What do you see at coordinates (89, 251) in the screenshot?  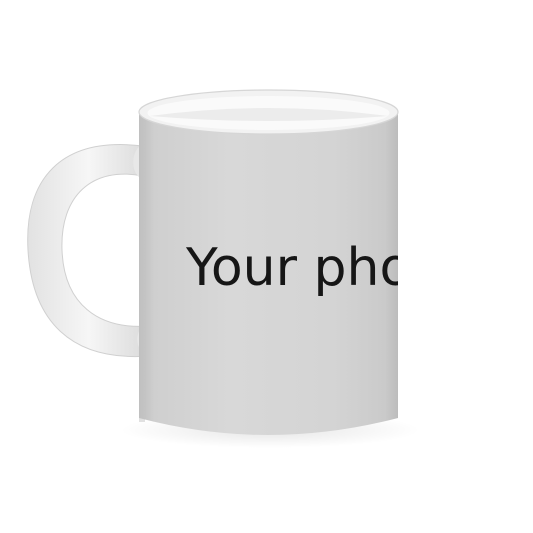 I see `mug-handle` at bounding box center [89, 251].